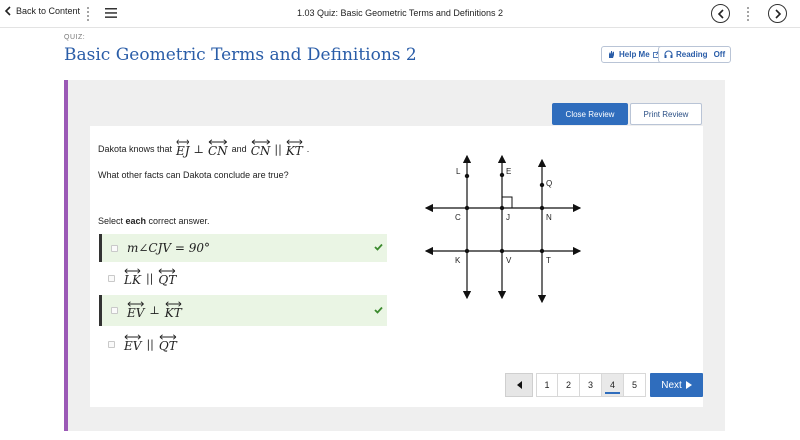 This screenshot has width=800, height=440. I want to click on label-c: C, so click(458, 217).